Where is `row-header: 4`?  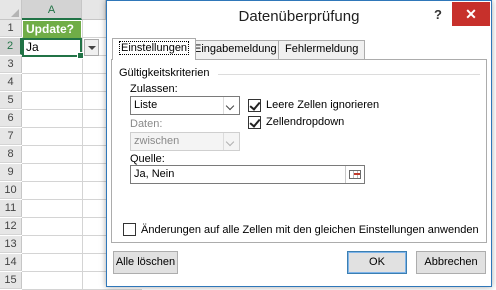
row-header: 4 is located at coordinates (11, 82).